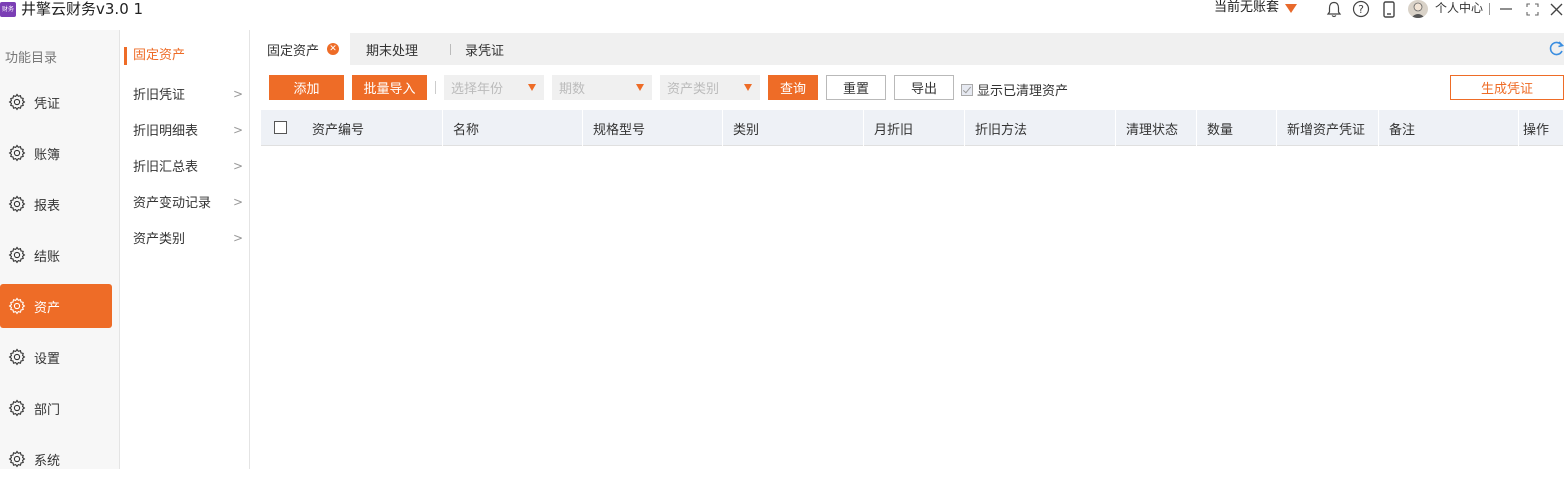 This screenshot has height=481, width=1564. What do you see at coordinates (159, 95) in the screenshot?
I see `submenu-item-label: 折旧凭证` at bounding box center [159, 95].